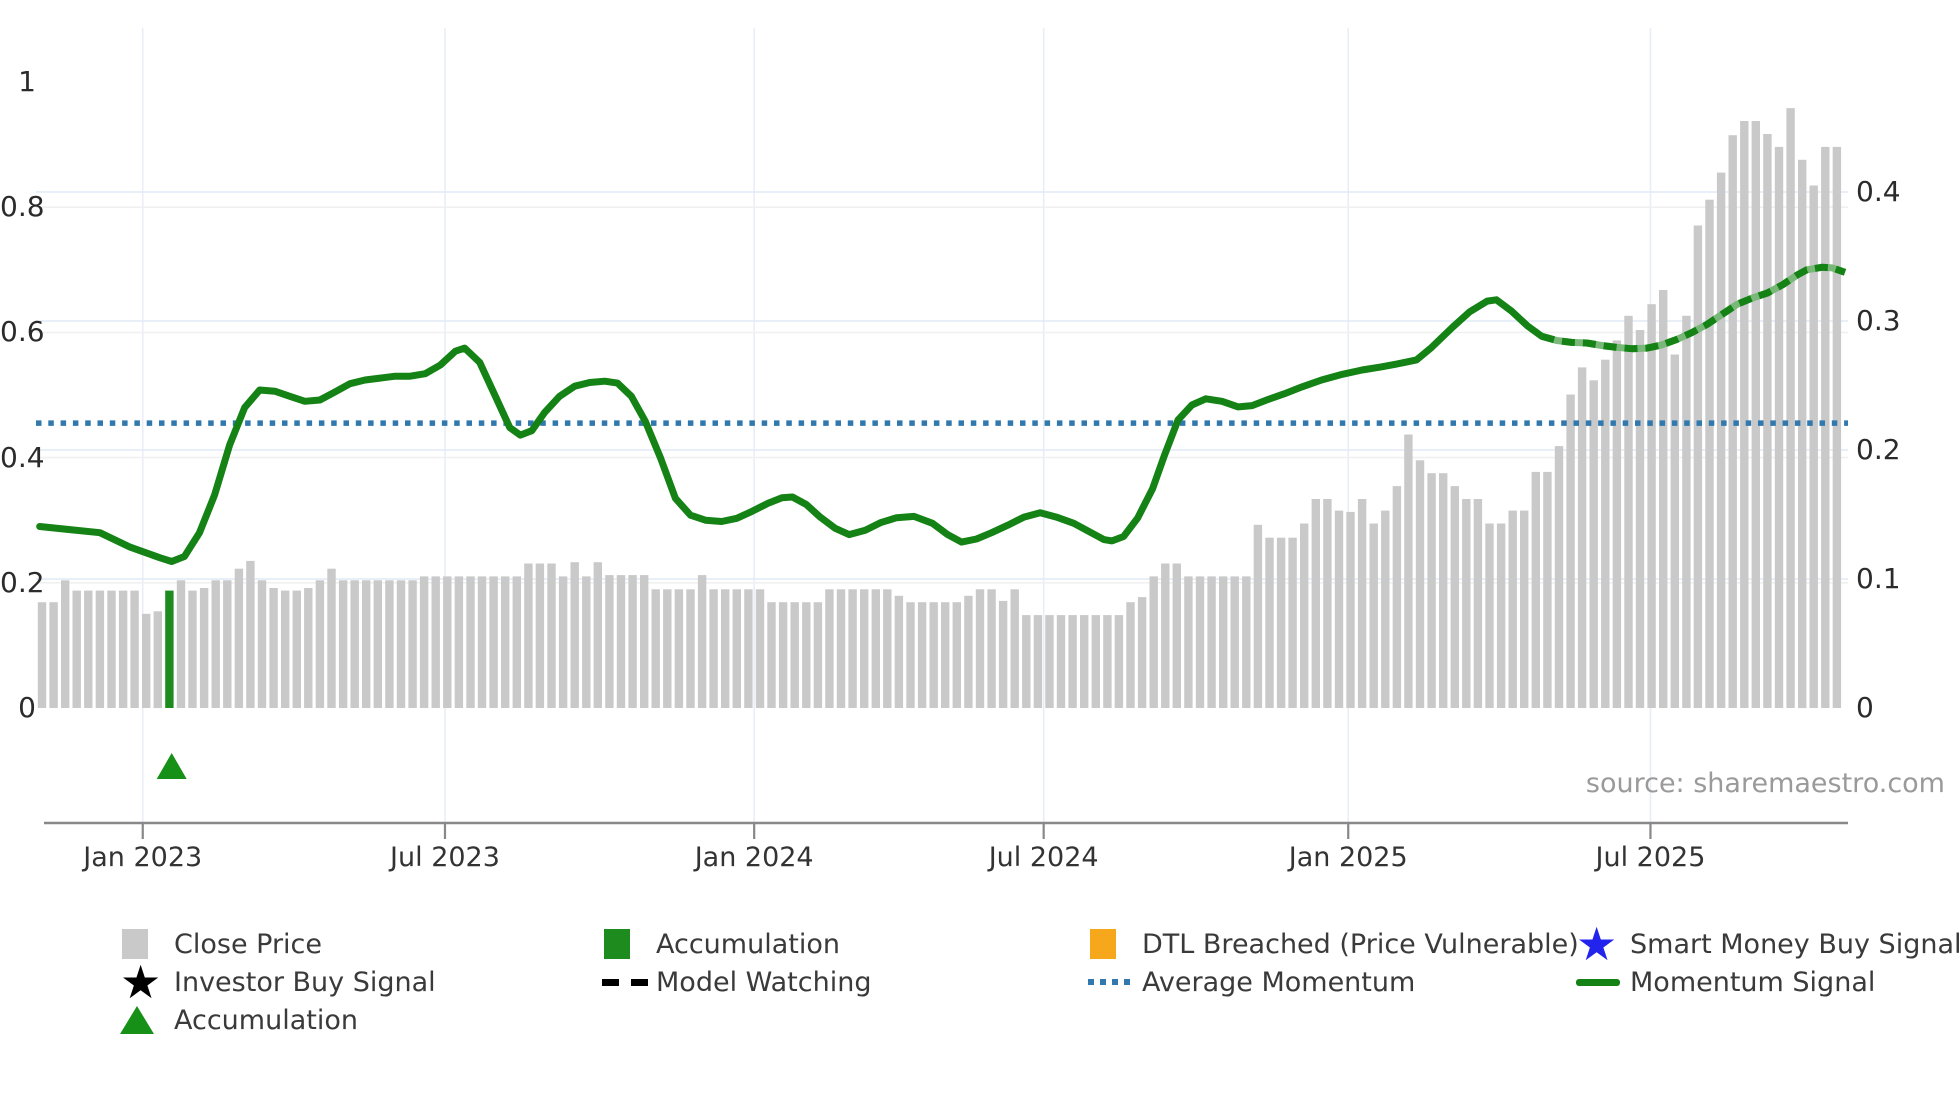 The width and height of the screenshot is (1960, 1102). I want to click on x-axis-tick-label: Jul 2024, so click(1043, 857).